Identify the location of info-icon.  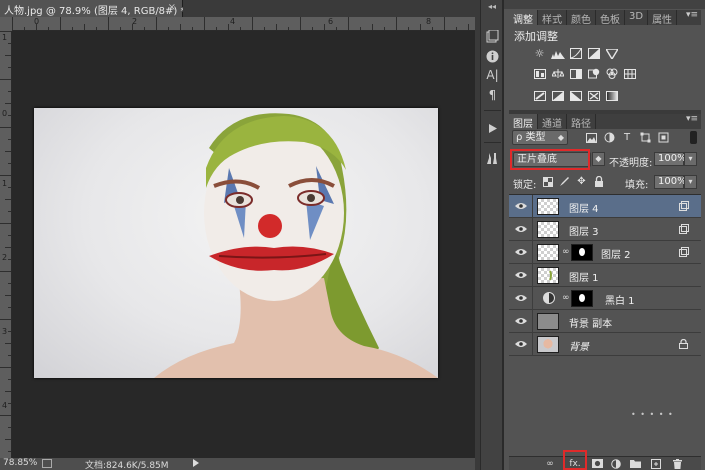
(492, 56).